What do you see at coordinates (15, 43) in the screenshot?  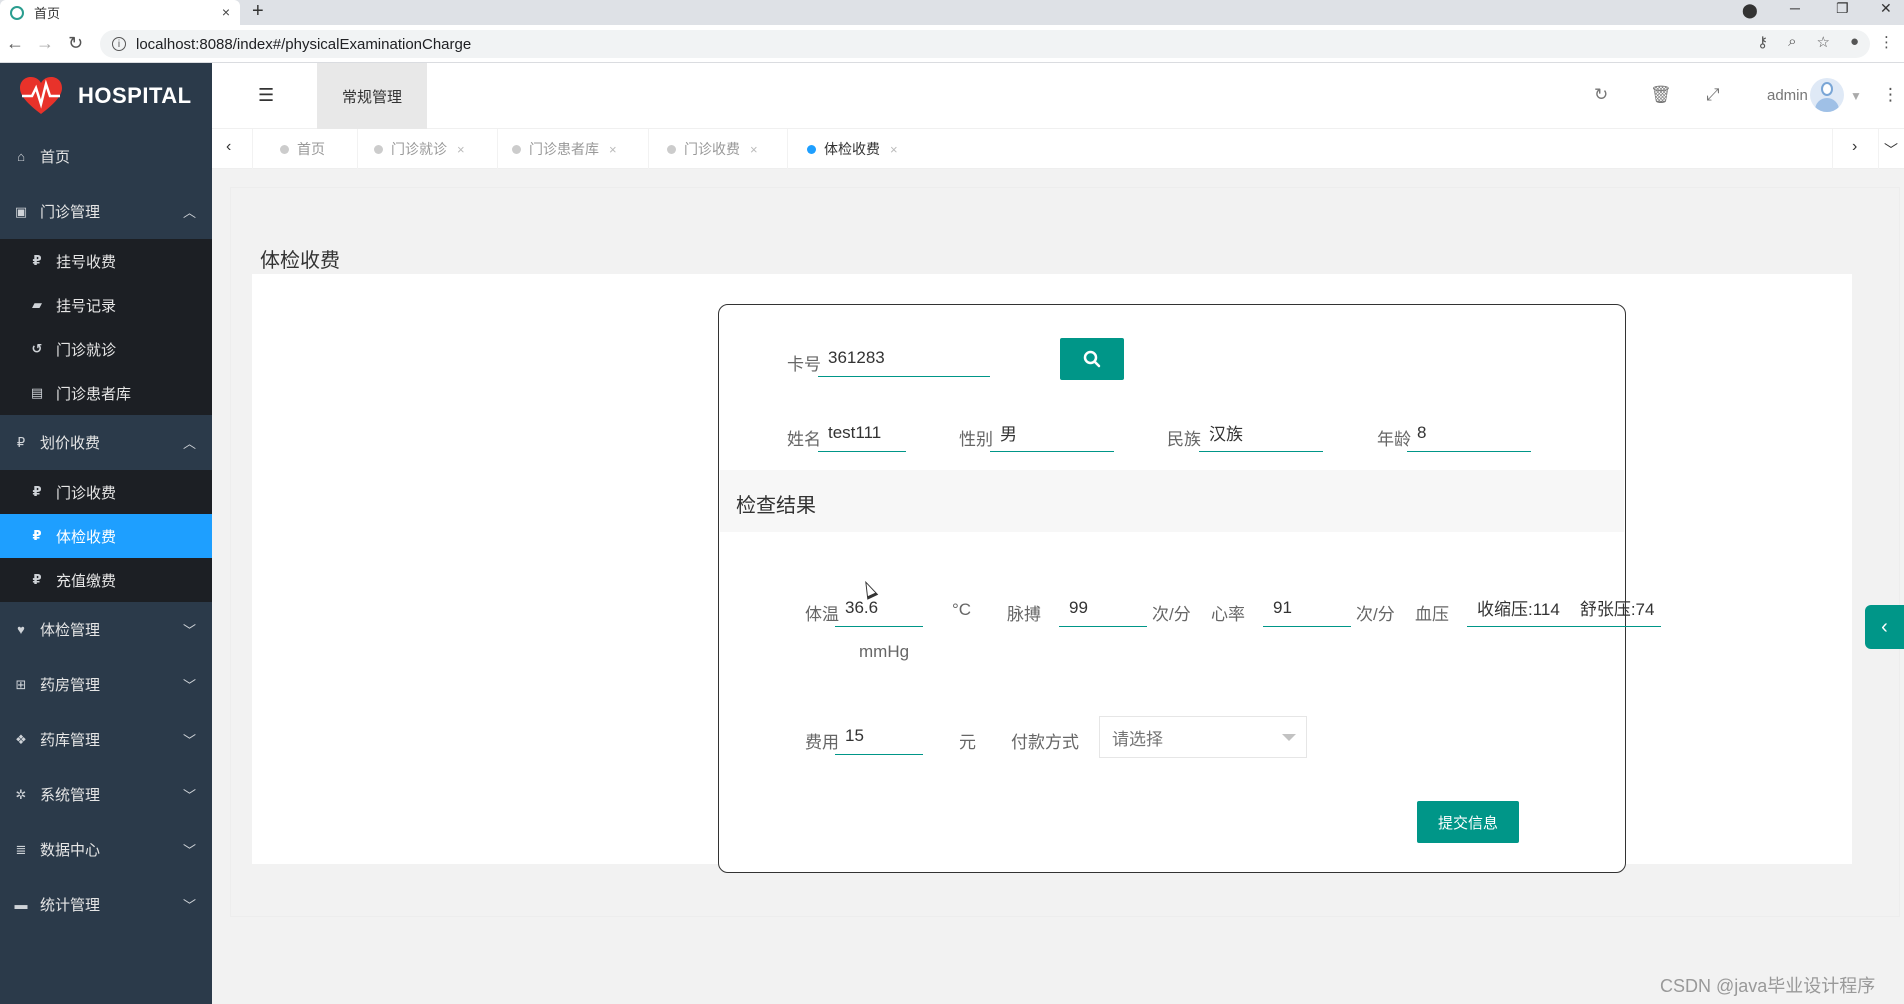 I see `back-icon: ←` at bounding box center [15, 43].